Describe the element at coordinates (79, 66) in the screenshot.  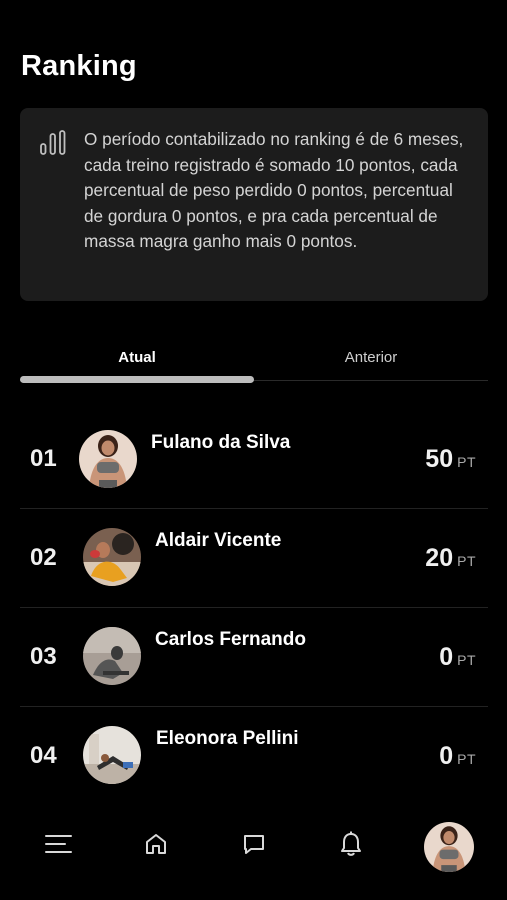
I see `page-title: Ranking` at that location.